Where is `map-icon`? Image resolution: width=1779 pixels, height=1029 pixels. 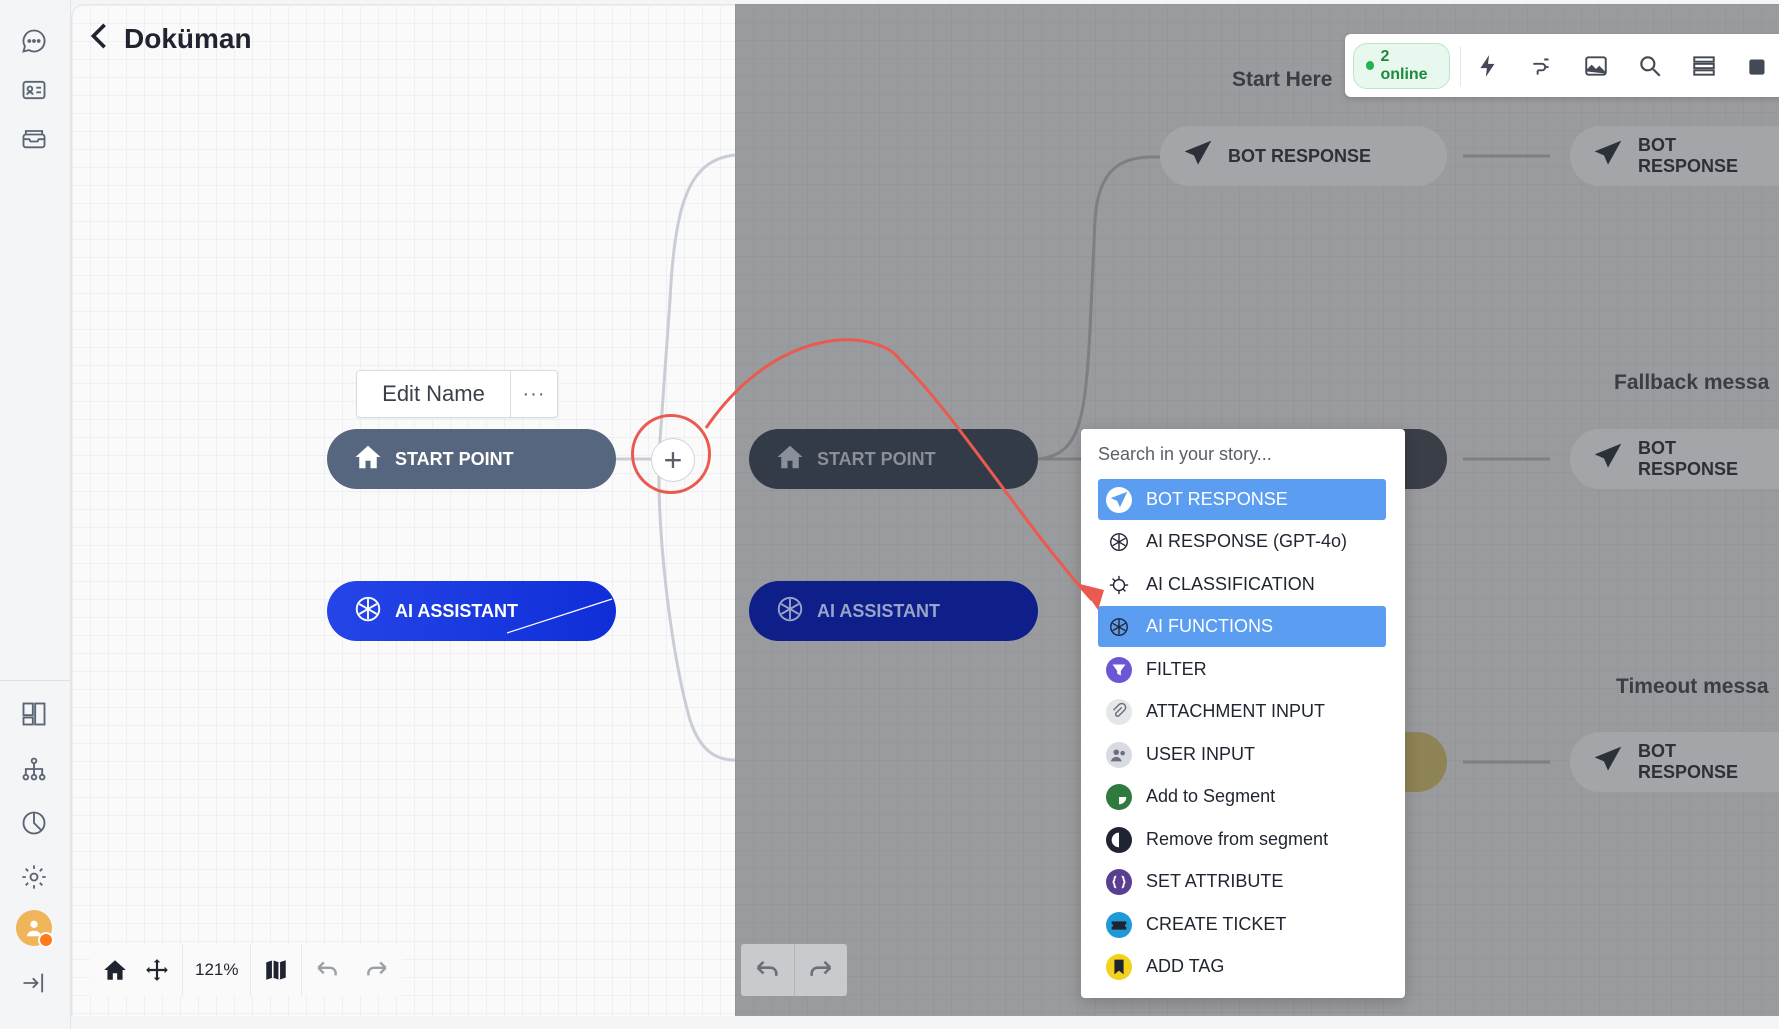
map-icon is located at coordinates (277, 970).